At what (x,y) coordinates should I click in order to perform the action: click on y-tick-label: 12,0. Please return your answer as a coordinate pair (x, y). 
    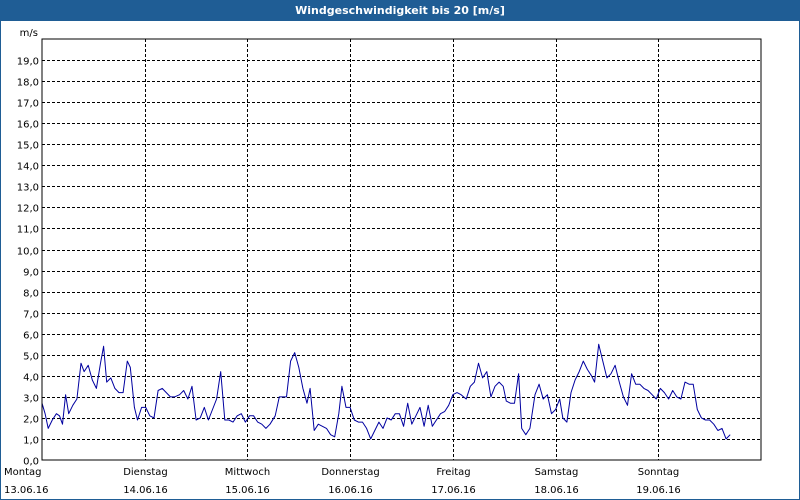
    Looking at the image, I should click on (28, 209).